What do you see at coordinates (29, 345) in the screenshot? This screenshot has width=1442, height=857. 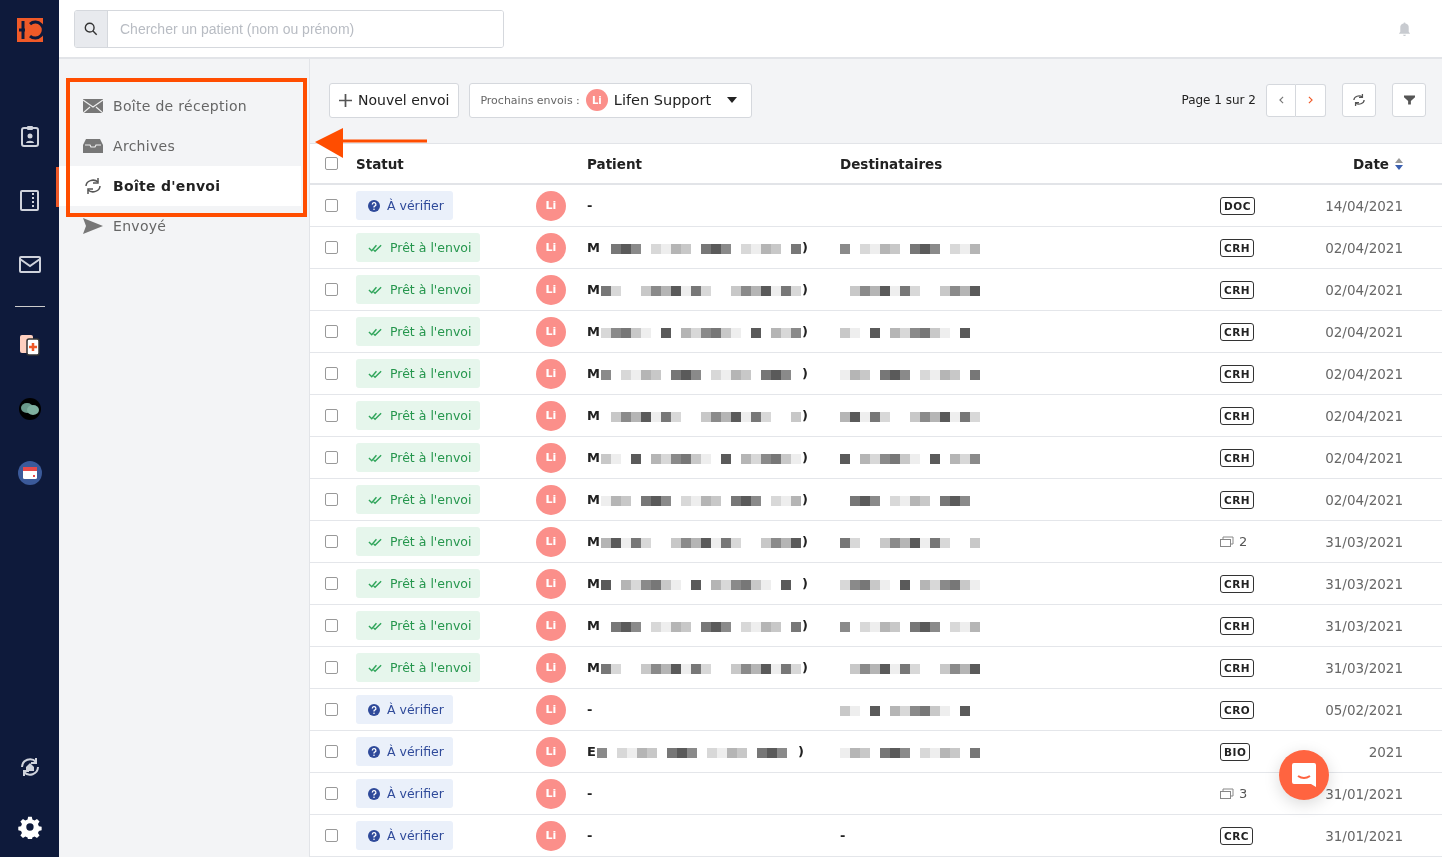 I see `medical-file-icon` at bounding box center [29, 345].